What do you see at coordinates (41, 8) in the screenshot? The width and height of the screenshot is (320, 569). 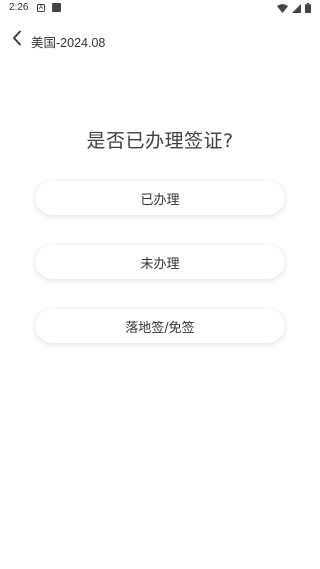 I see `notification-a-icon: A` at bounding box center [41, 8].